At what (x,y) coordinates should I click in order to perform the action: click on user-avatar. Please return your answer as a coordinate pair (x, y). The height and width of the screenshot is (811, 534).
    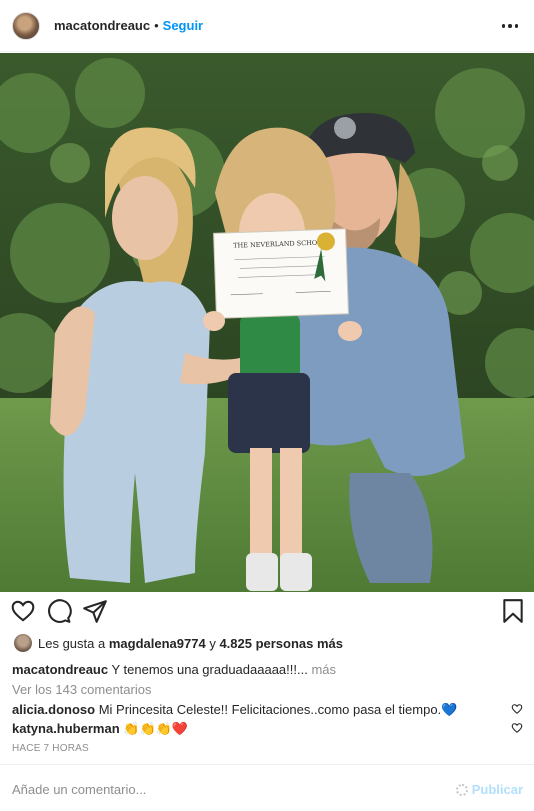
    Looking at the image, I should click on (26, 25).